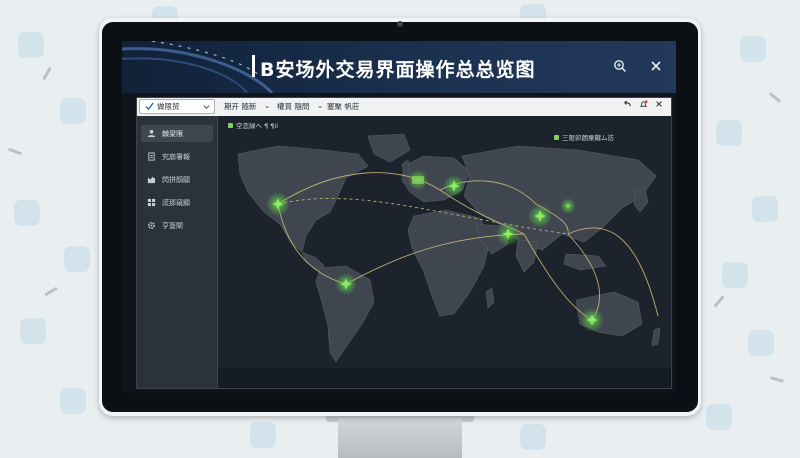  What do you see at coordinates (149, 106) in the screenshot?
I see `check-icon` at bounding box center [149, 106].